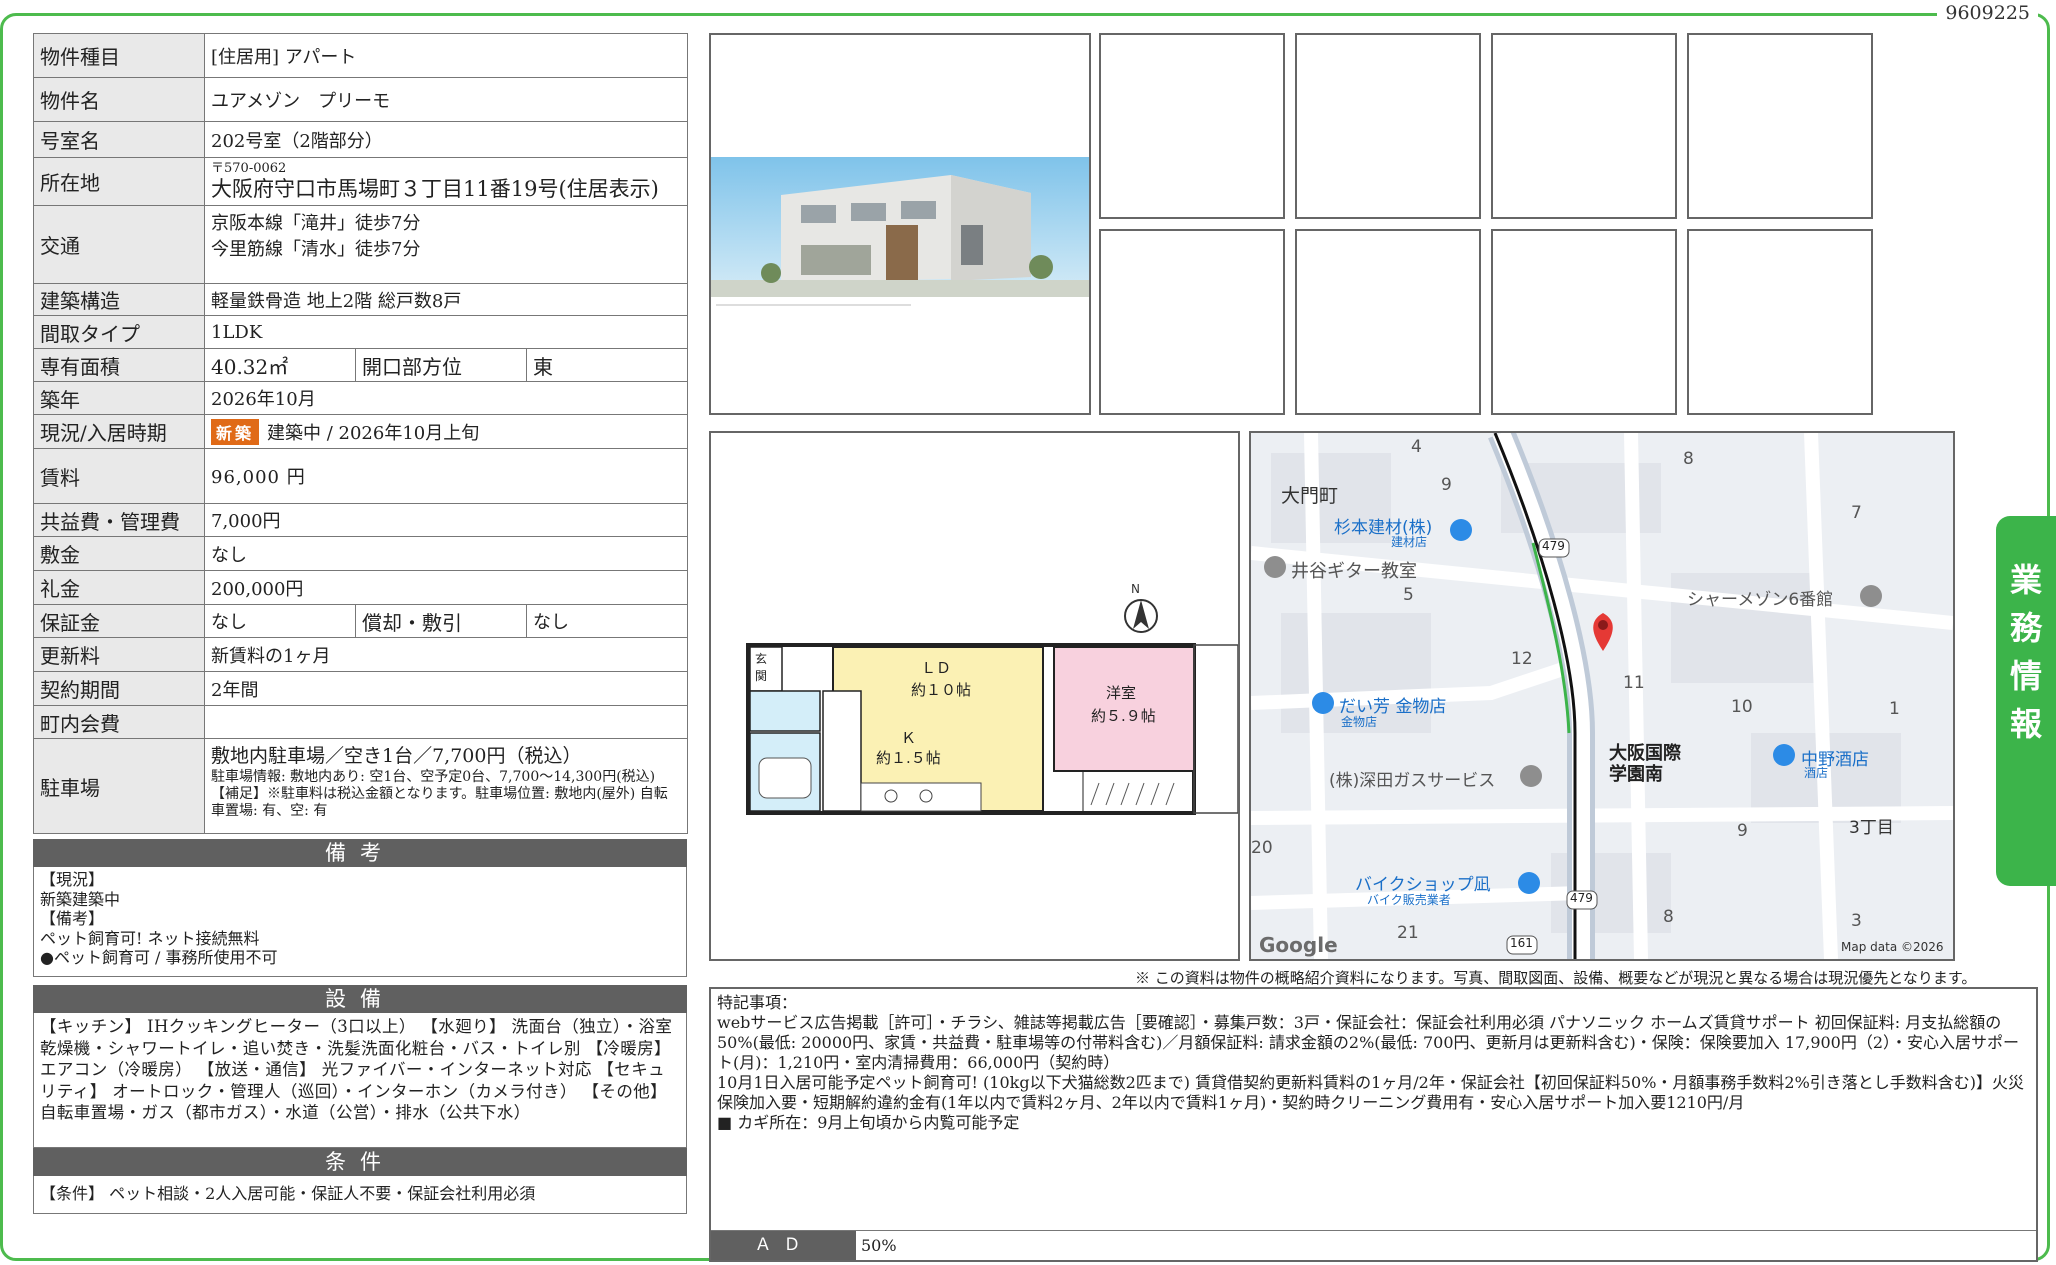  I want to click on equipment-heading: 設備, so click(360, 999).